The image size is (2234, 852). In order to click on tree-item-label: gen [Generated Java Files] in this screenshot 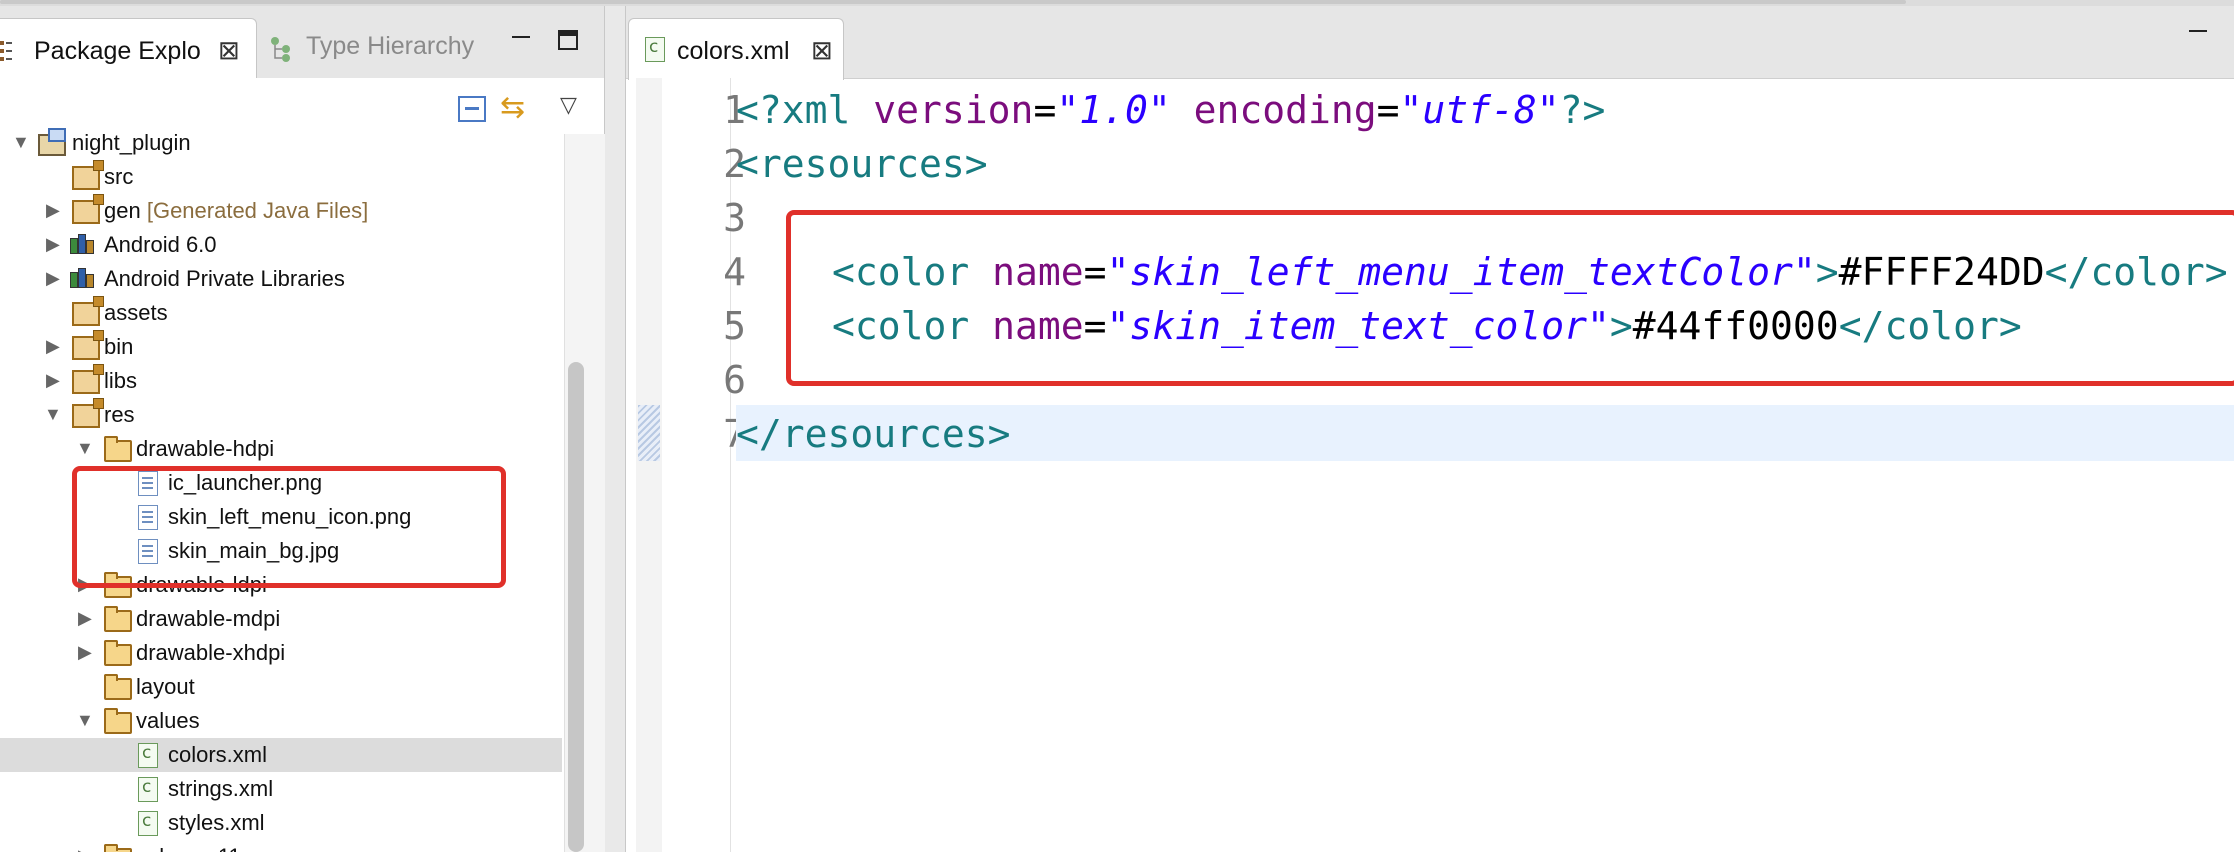, I will do `click(236, 210)`.